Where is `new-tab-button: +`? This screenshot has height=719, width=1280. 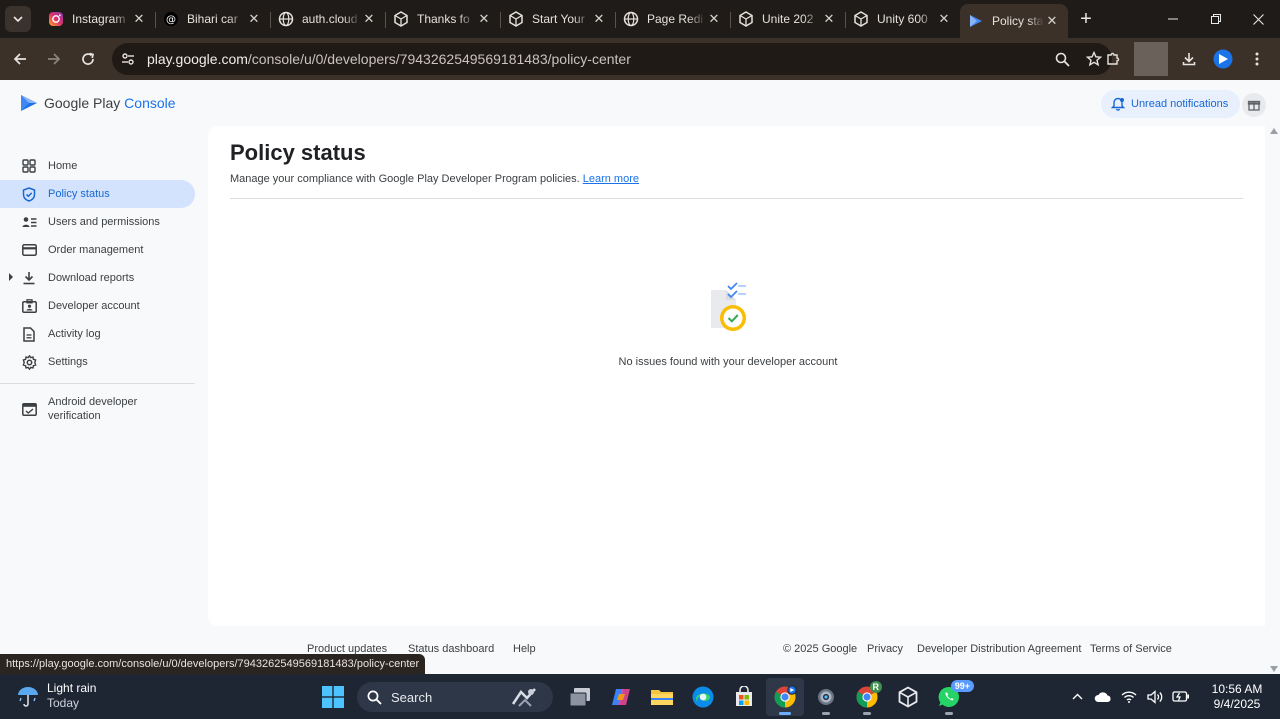
new-tab-button: + is located at coordinates (1086, 19).